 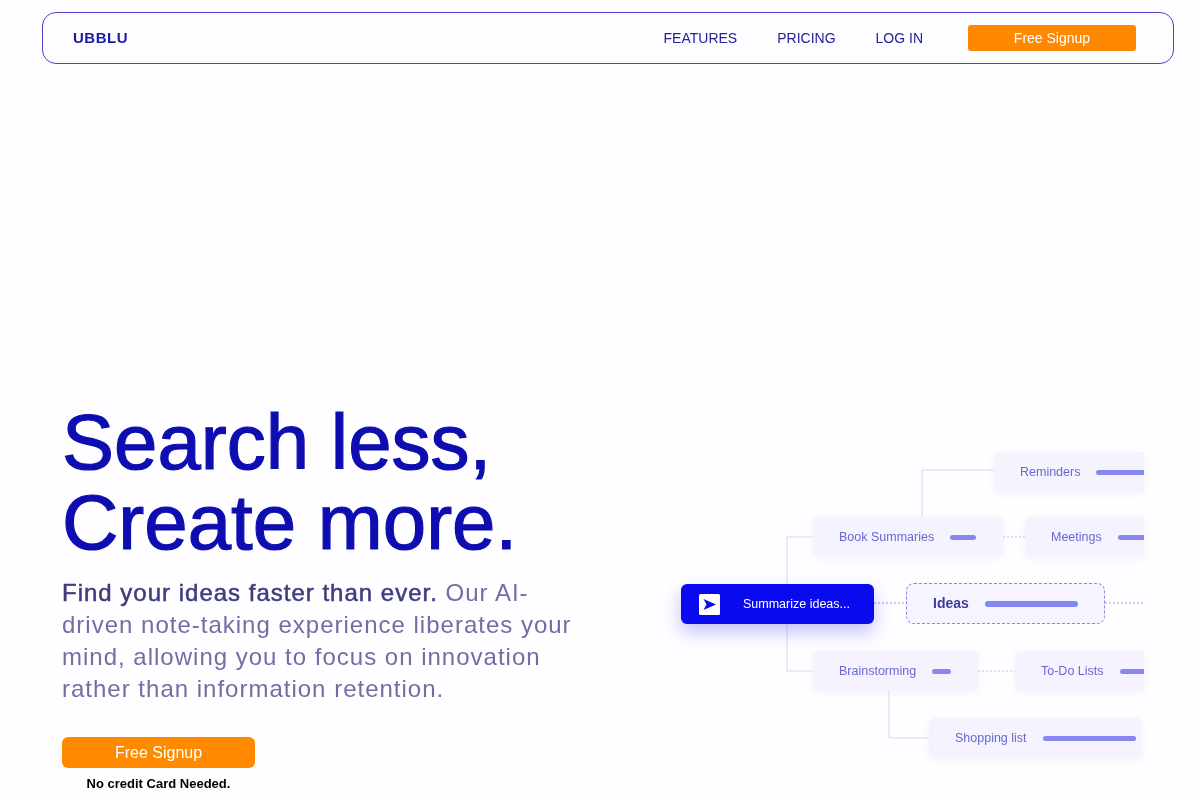 What do you see at coordinates (899, 38) in the screenshot?
I see `nav-link: LOG IN` at bounding box center [899, 38].